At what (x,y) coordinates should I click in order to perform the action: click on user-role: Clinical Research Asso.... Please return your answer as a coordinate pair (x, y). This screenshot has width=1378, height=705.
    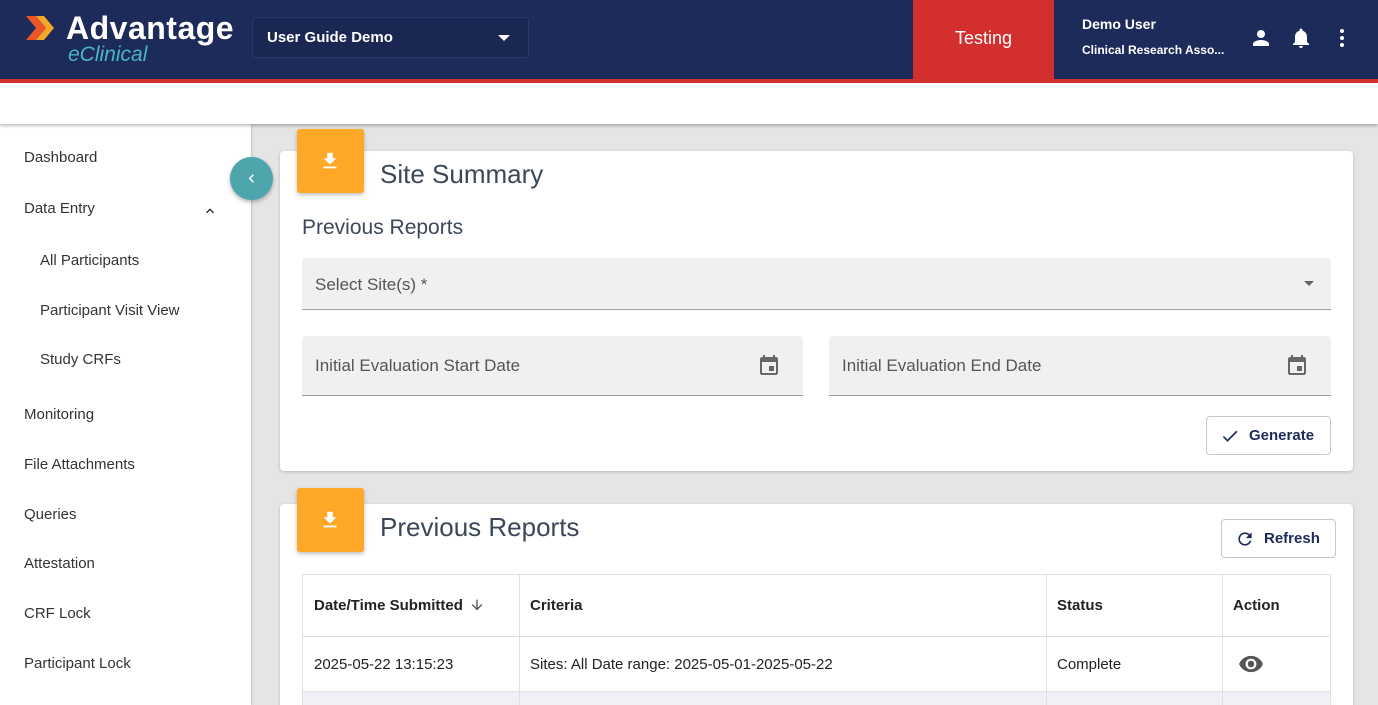
    Looking at the image, I should click on (1153, 50).